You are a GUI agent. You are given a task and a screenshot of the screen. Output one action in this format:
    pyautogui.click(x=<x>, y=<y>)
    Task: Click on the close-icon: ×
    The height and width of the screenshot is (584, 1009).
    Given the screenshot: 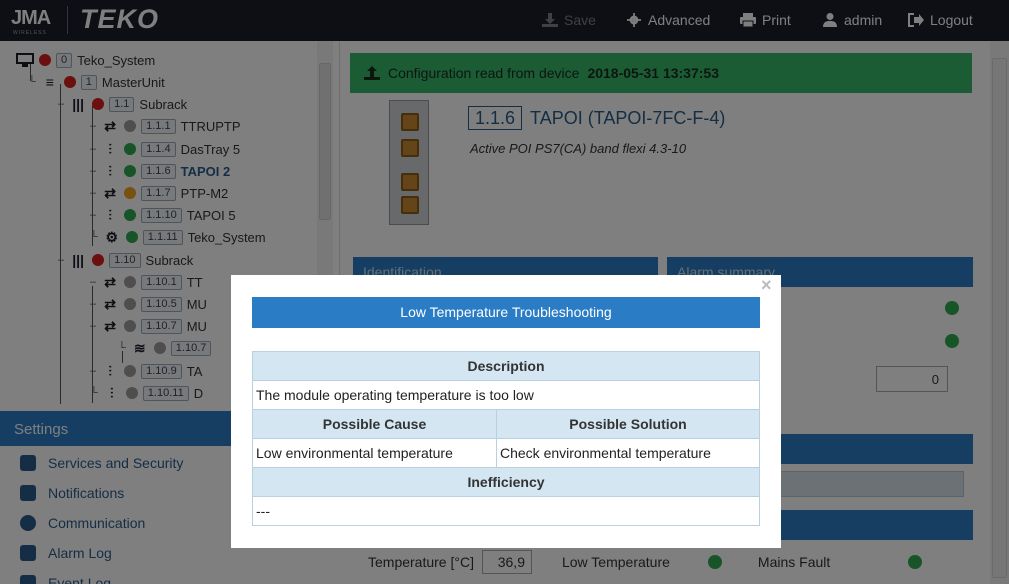 What is the action you would take?
    pyautogui.click(x=766, y=285)
    